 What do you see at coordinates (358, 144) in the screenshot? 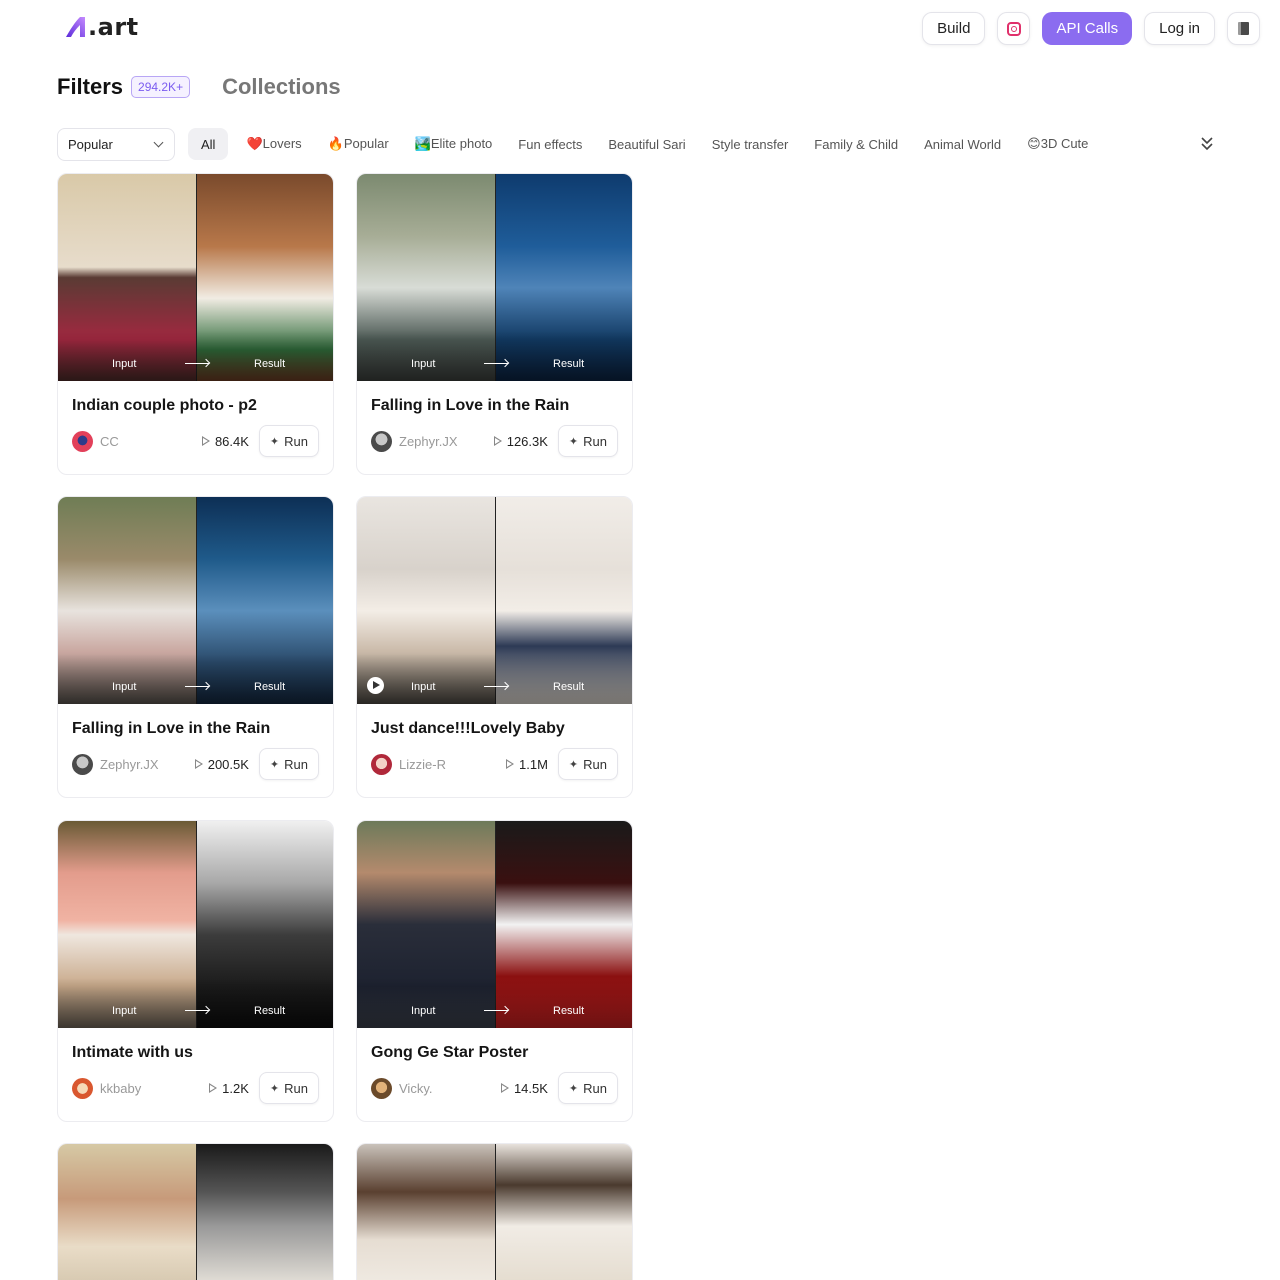
I see `chip-popular: 🔥Popular` at bounding box center [358, 144].